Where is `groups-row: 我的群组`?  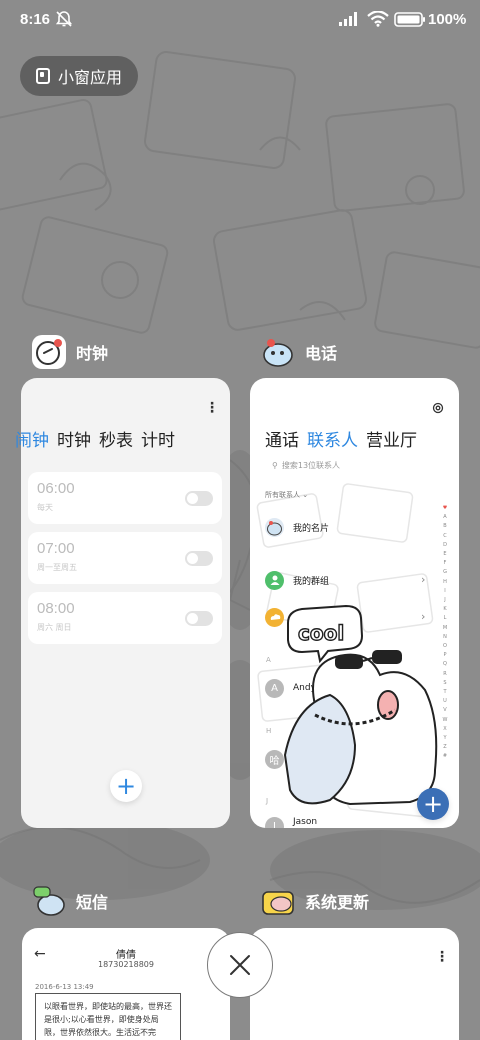 groups-row: 我的群组 is located at coordinates (297, 580).